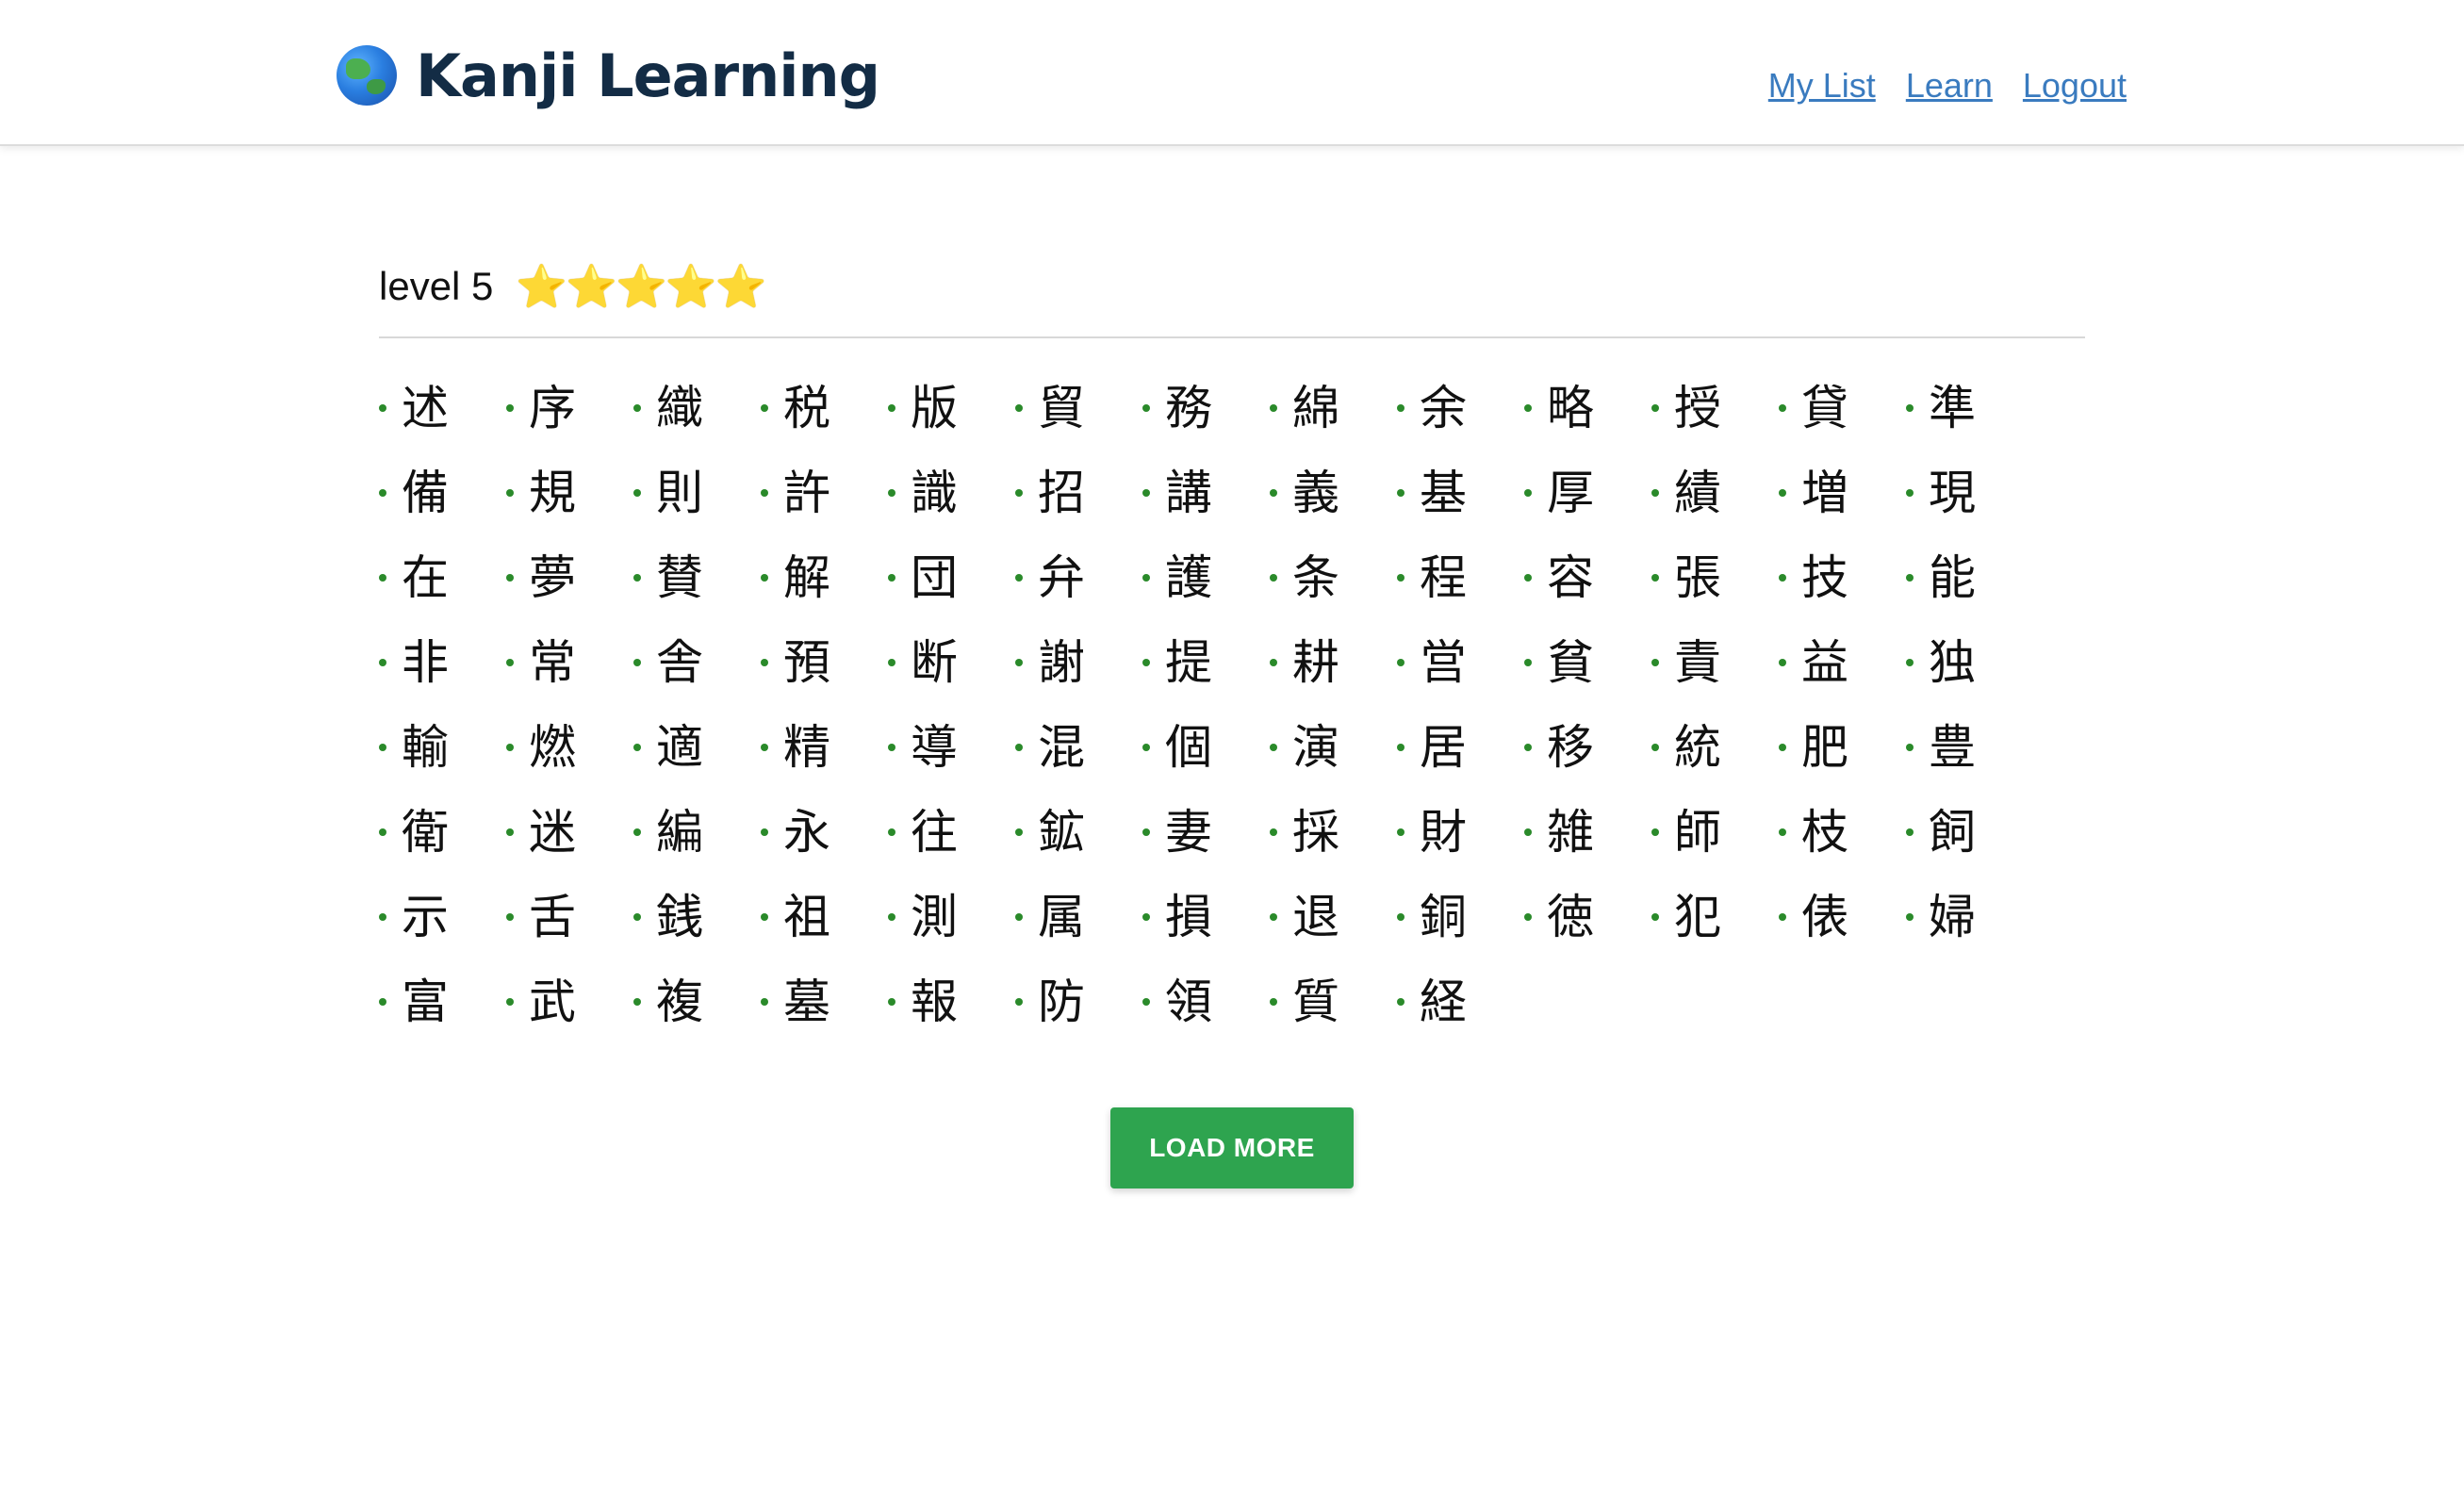  I want to click on kanji-list-item: 技, so click(1842, 577).